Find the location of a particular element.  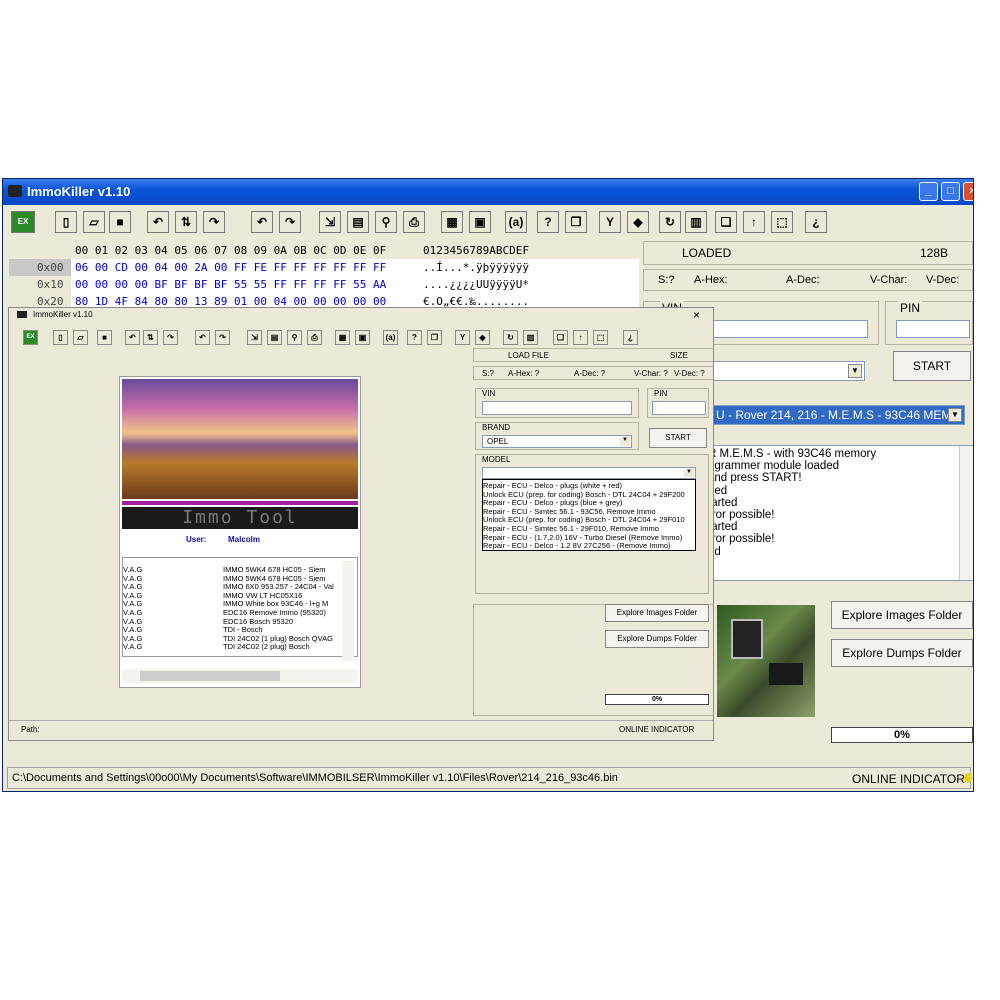

hex-ascii: ..Í...*.ÿþÿÿÿÿÿÿ is located at coordinates (476, 267).